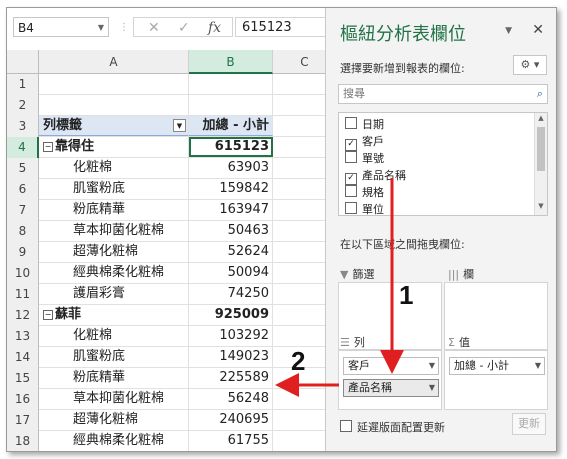 The image size is (567, 459). I want to click on defer-checkbox, so click(346, 426).